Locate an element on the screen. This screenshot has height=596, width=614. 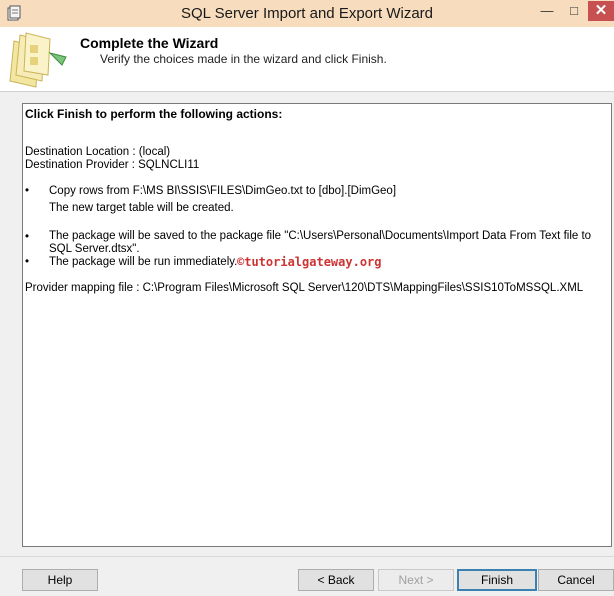
finish-button: Finish is located at coordinates (497, 580).